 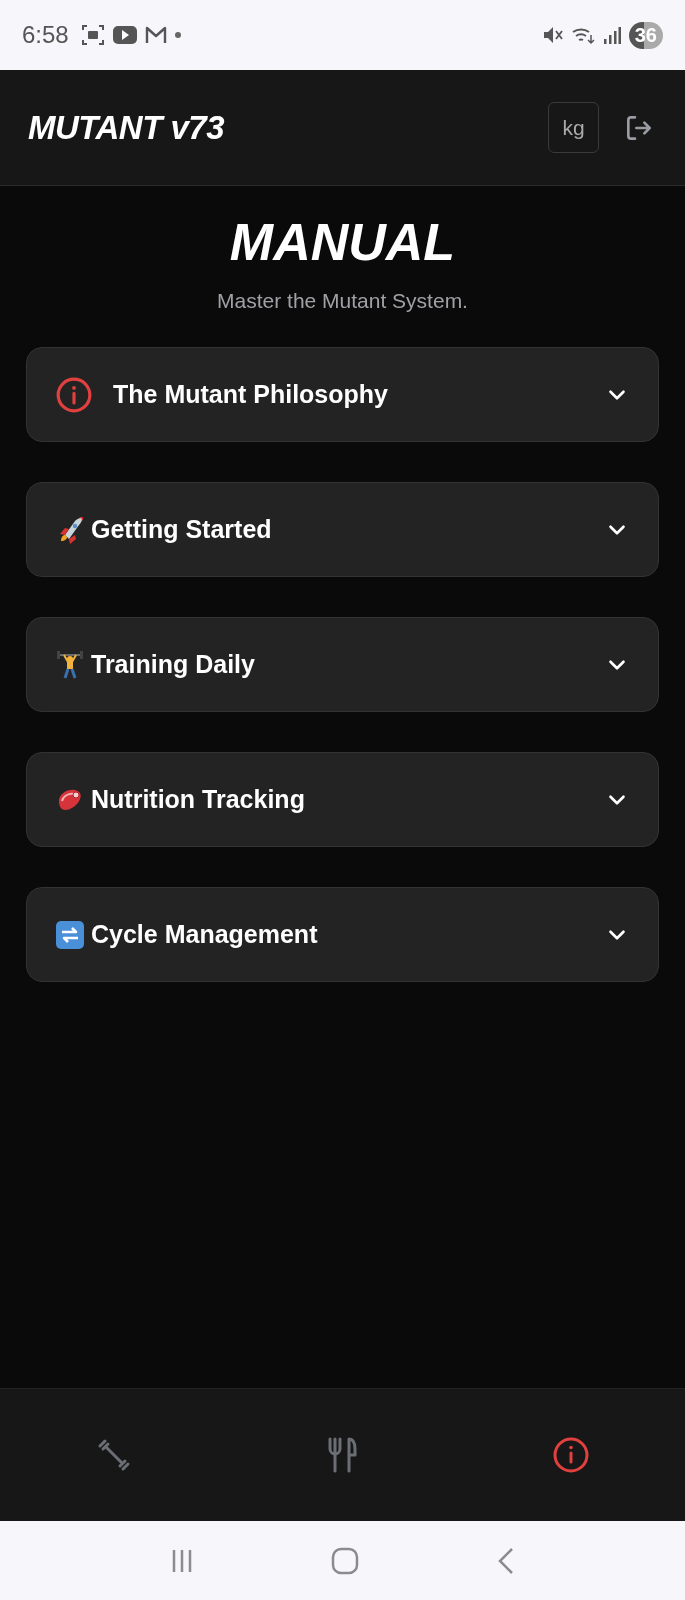 What do you see at coordinates (198, 800) in the screenshot?
I see `section-title: Nutrition Tracking` at bounding box center [198, 800].